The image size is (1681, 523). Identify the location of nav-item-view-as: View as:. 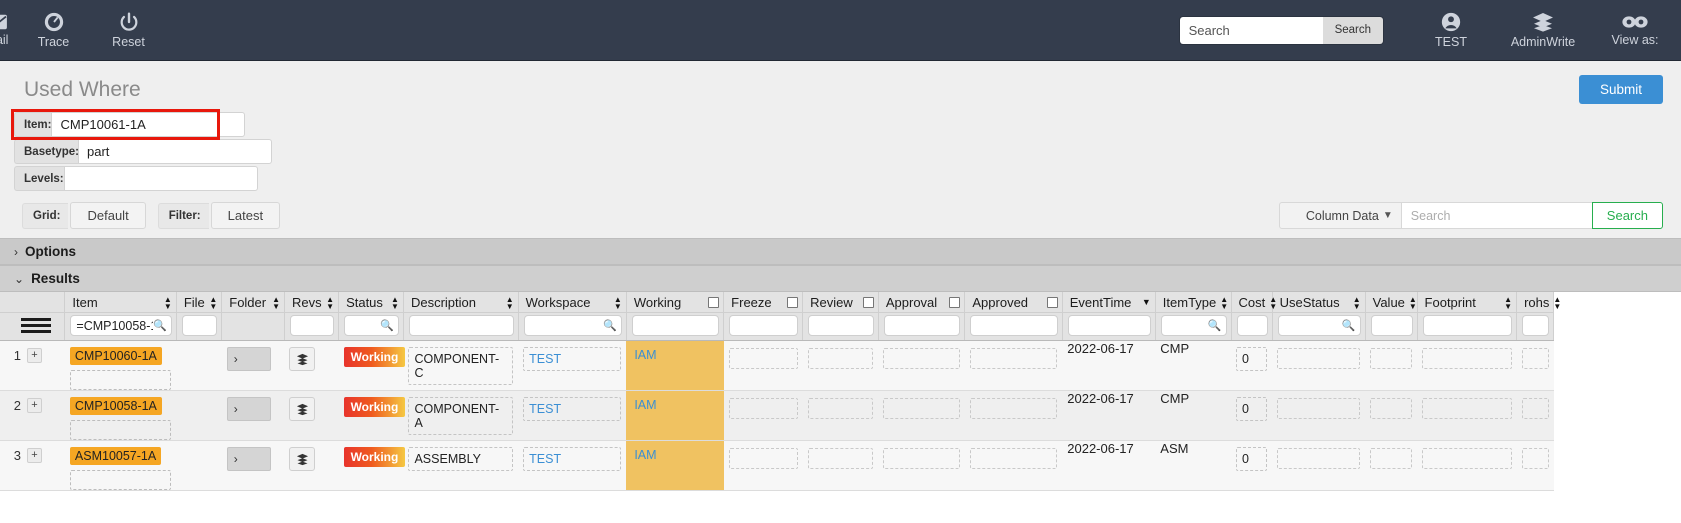
(1635, 30).